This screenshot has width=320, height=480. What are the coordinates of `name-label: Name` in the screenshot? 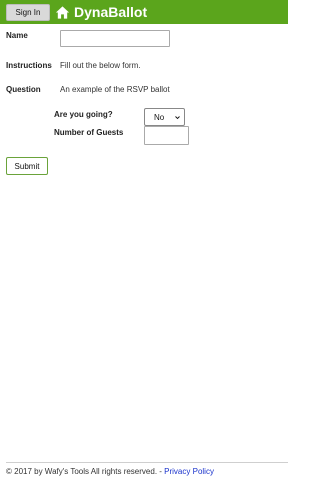 It's located at (17, 35).